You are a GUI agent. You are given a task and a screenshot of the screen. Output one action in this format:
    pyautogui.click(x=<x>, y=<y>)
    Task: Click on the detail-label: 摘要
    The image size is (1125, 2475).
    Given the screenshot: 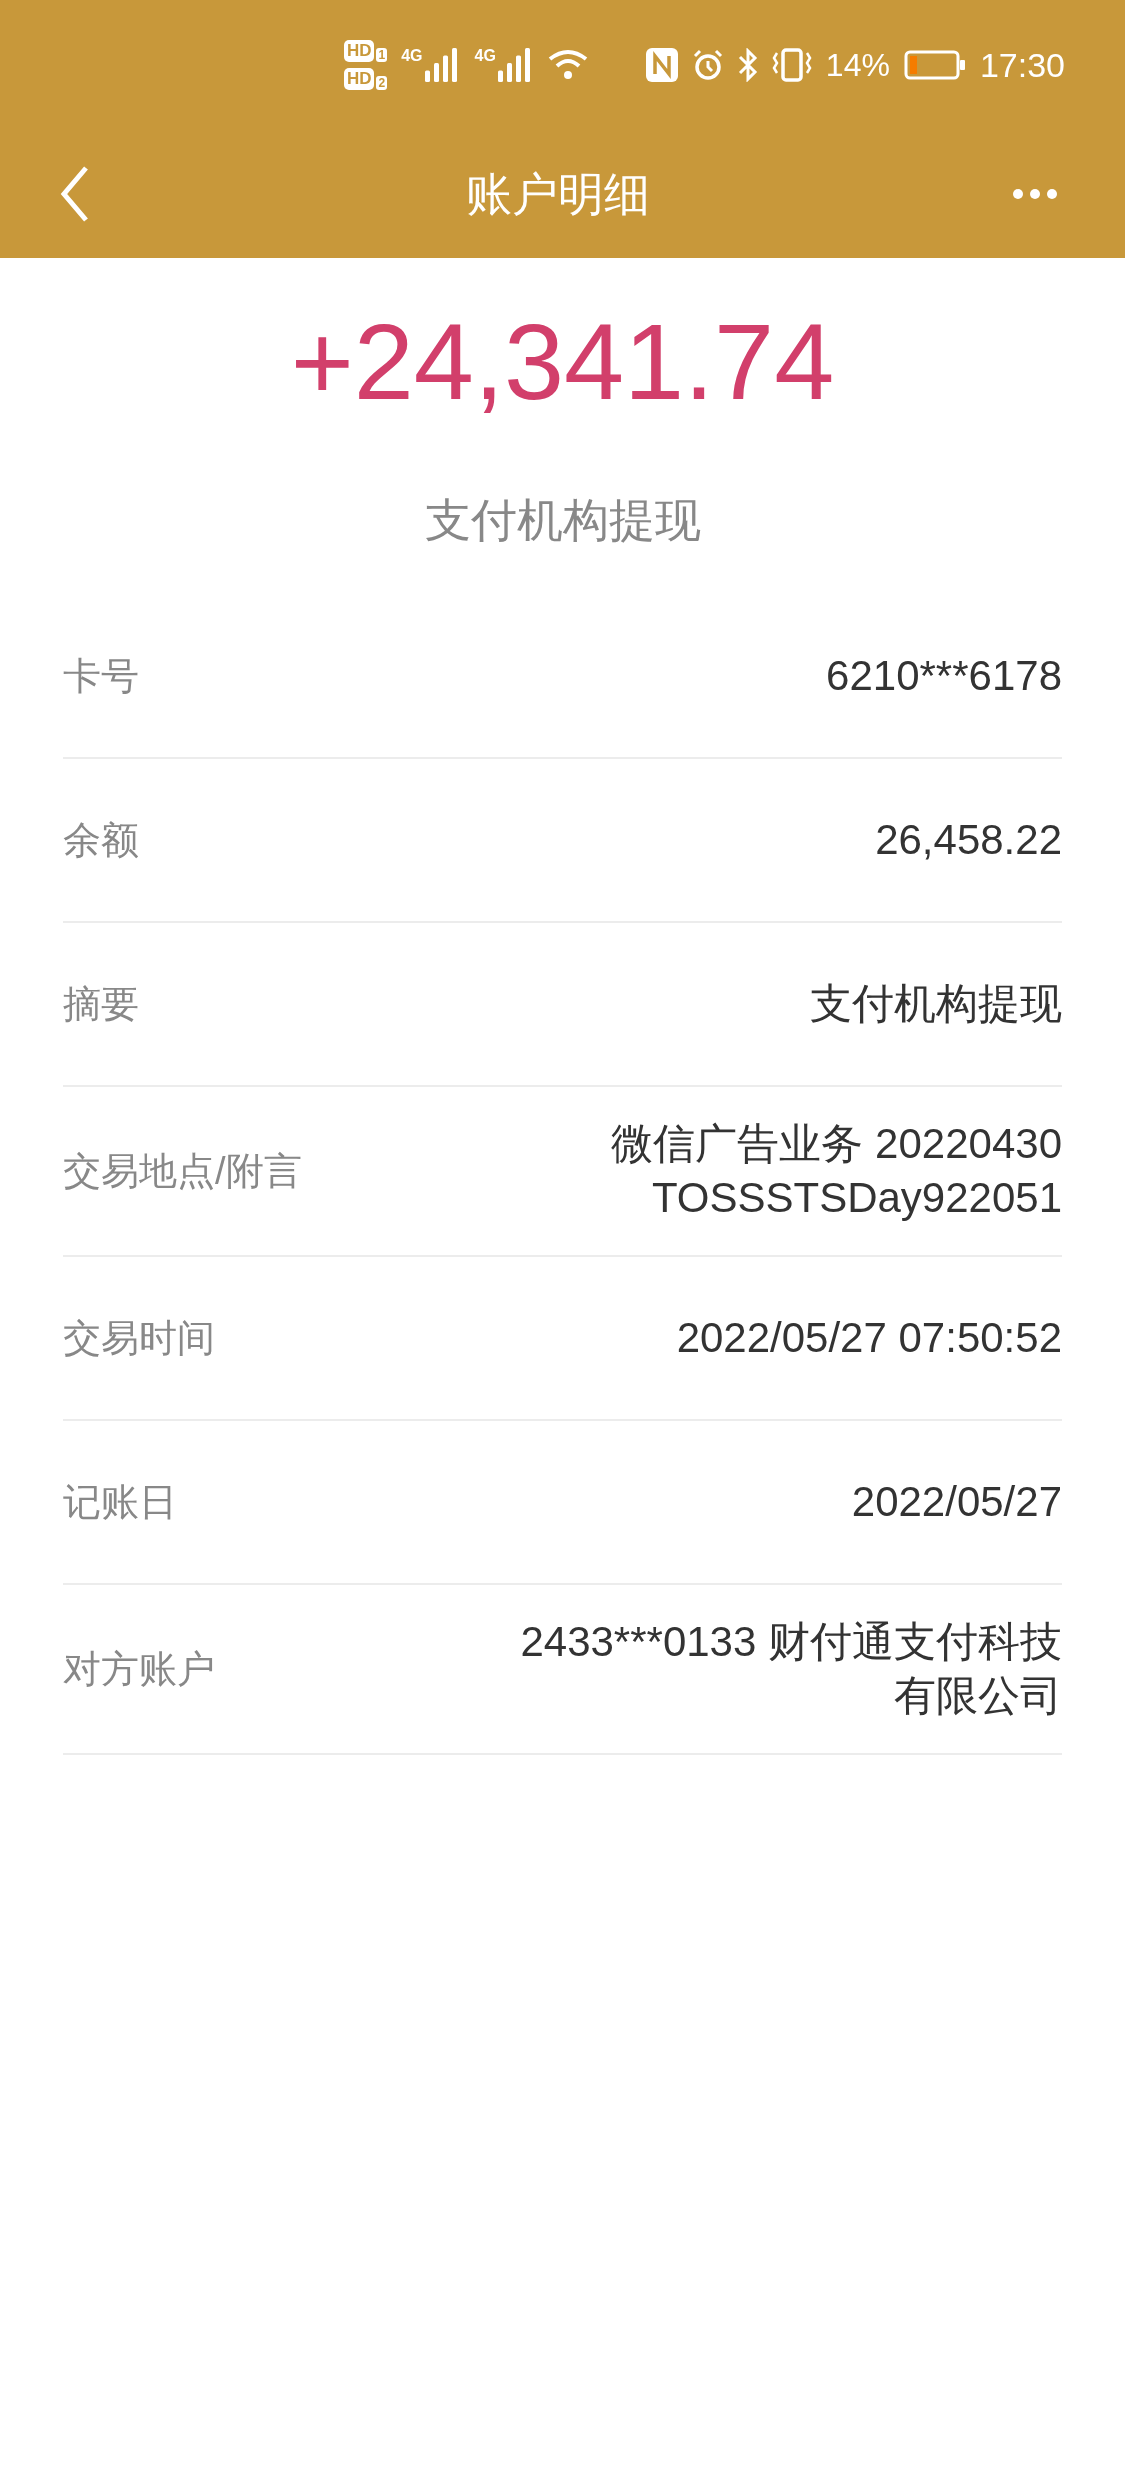 What is the action you would take?
    pyautogui.click(x=101, y=1004)
    